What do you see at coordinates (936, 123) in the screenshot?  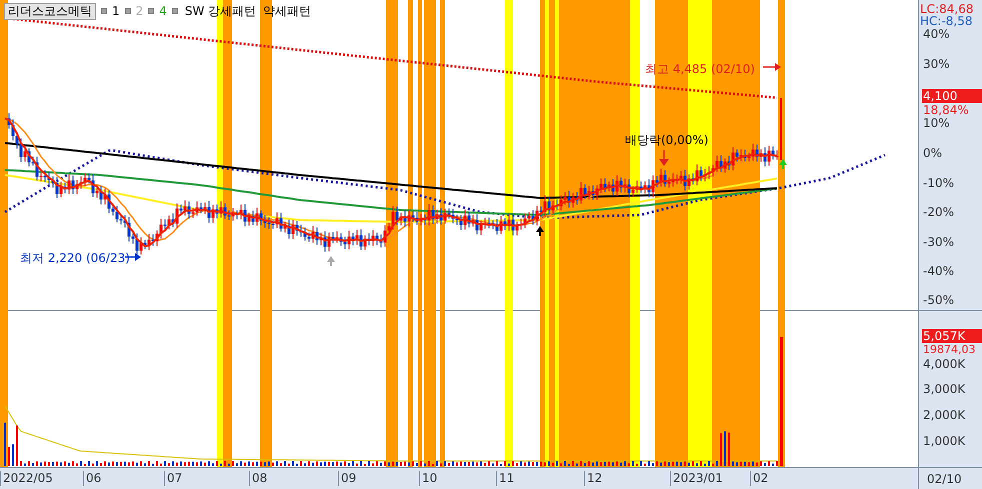 I see `axis-tick-label: 10%` at bounding box center [936, 123].